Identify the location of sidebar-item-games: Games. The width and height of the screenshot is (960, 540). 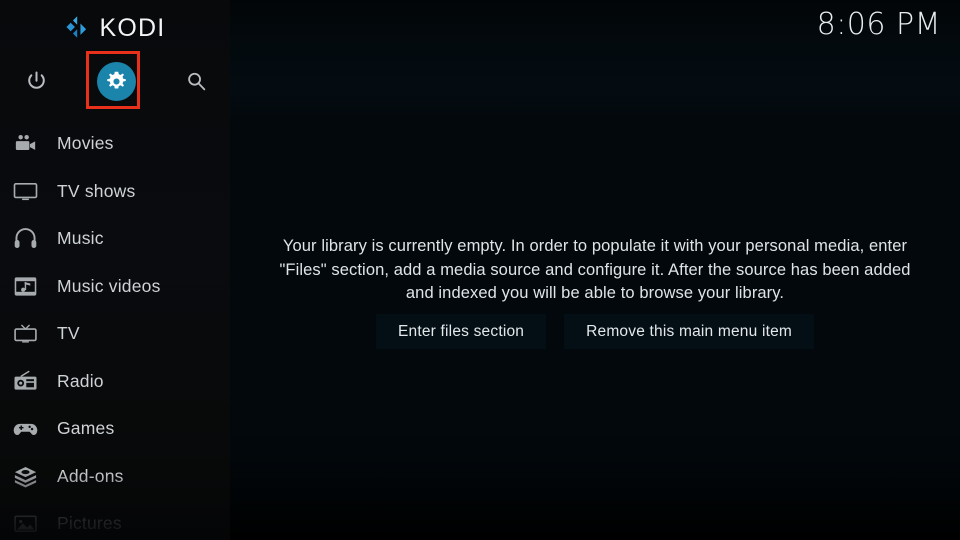
(115, 429).